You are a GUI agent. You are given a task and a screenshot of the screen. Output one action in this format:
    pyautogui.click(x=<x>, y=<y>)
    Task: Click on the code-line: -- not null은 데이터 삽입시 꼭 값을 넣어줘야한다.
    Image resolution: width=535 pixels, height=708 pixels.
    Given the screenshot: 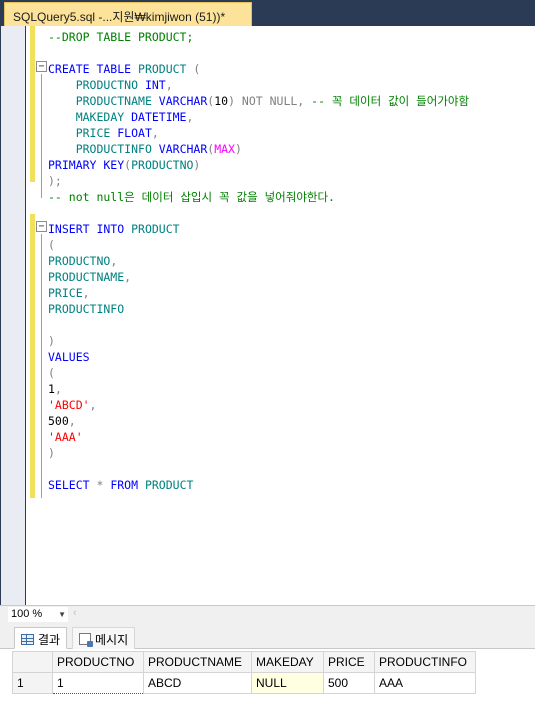 What is the action you would take?
    pyautogui.click(x=191, y=197)
    